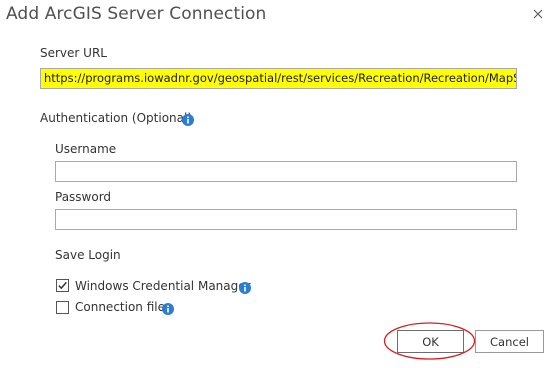  What do you see at coordinates (116, 118) in the screenshot?
I see `authentication-label: Authentication (Optional)` at bounding box center [116, 118].